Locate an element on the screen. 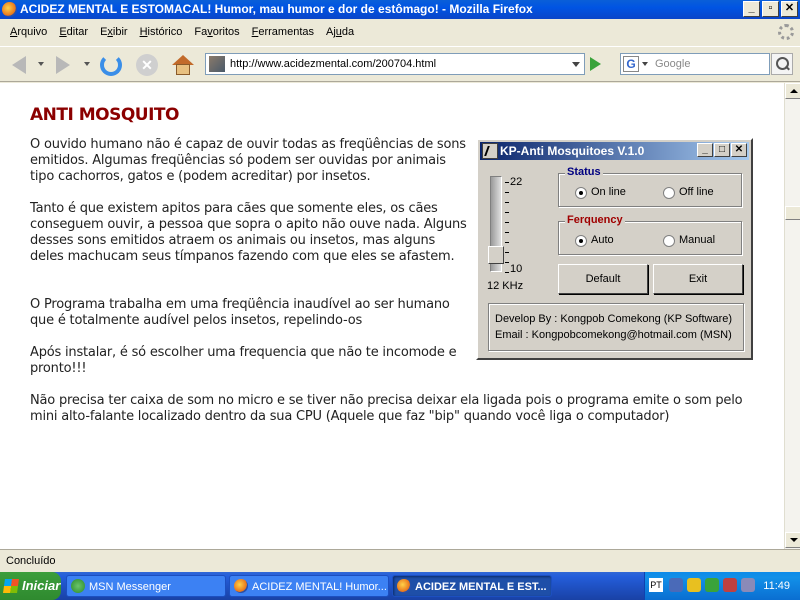 The width and height of the screenshot is (800, 600). menu-historico: Histórico is located at coordinates (161, 32).